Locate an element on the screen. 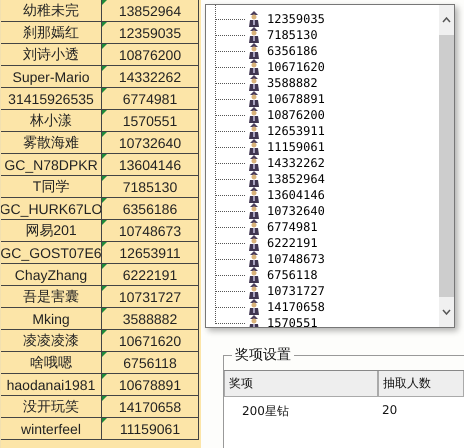 This screenshot has width=464, height=448. table-cell: 6356186 is located at coordinates (150, 209).